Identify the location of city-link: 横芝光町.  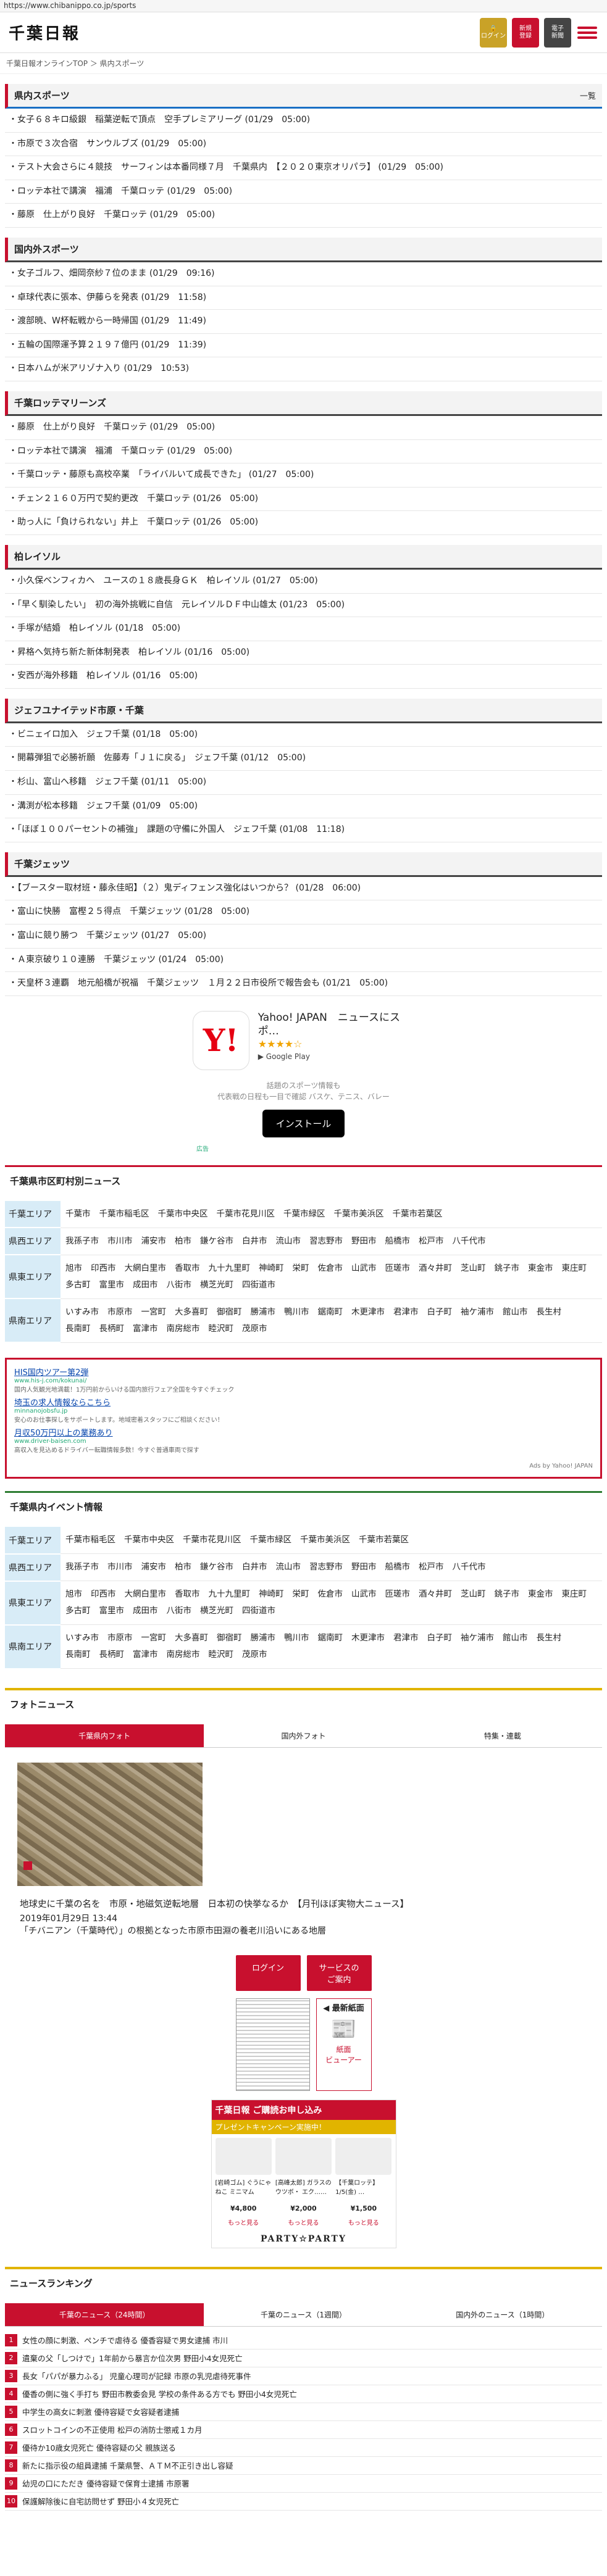
(217, 1285).